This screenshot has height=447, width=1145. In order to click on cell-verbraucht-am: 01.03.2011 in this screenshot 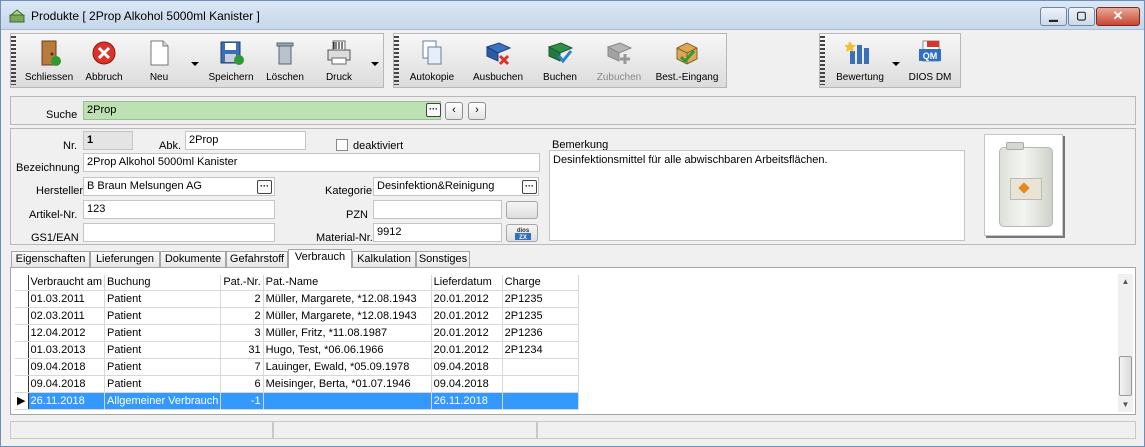, I will do `click(67, 299)`.